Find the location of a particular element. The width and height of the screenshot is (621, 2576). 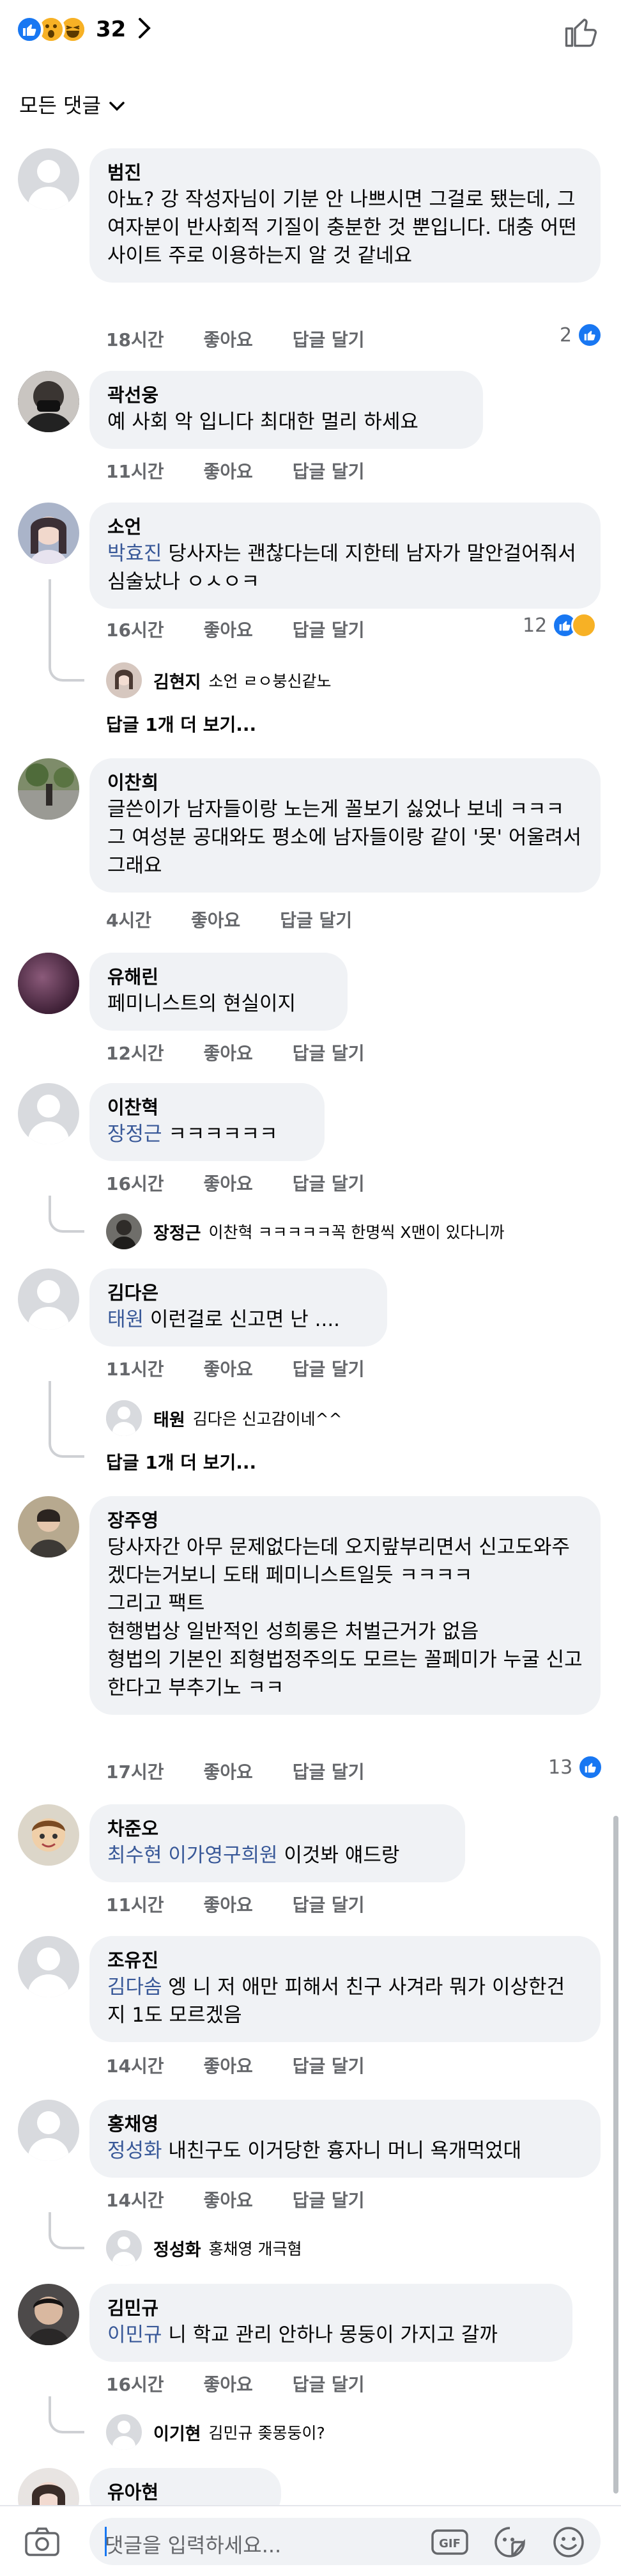

comment-reaction-badge: 12 is located at coordinates (560, 625).